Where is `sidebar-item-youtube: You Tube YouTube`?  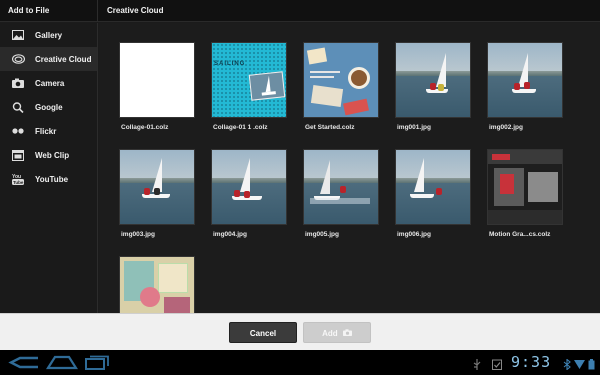
sidebar-item-youtube: You Tube YouTube is located at coordinates (48, 179).